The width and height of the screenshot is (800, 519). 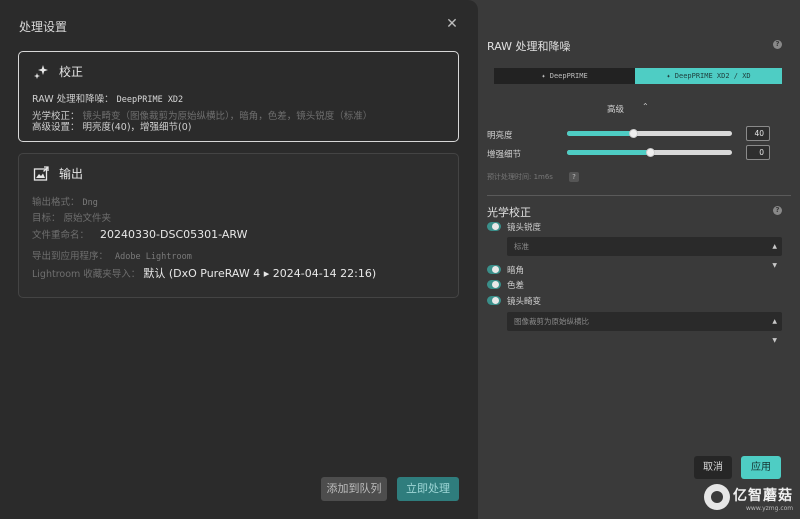 What do you see at coordinates (65, 202) in the screenshot?
I see `output-format-line: 输出格式： Dng` at bounding box center [65, 202].